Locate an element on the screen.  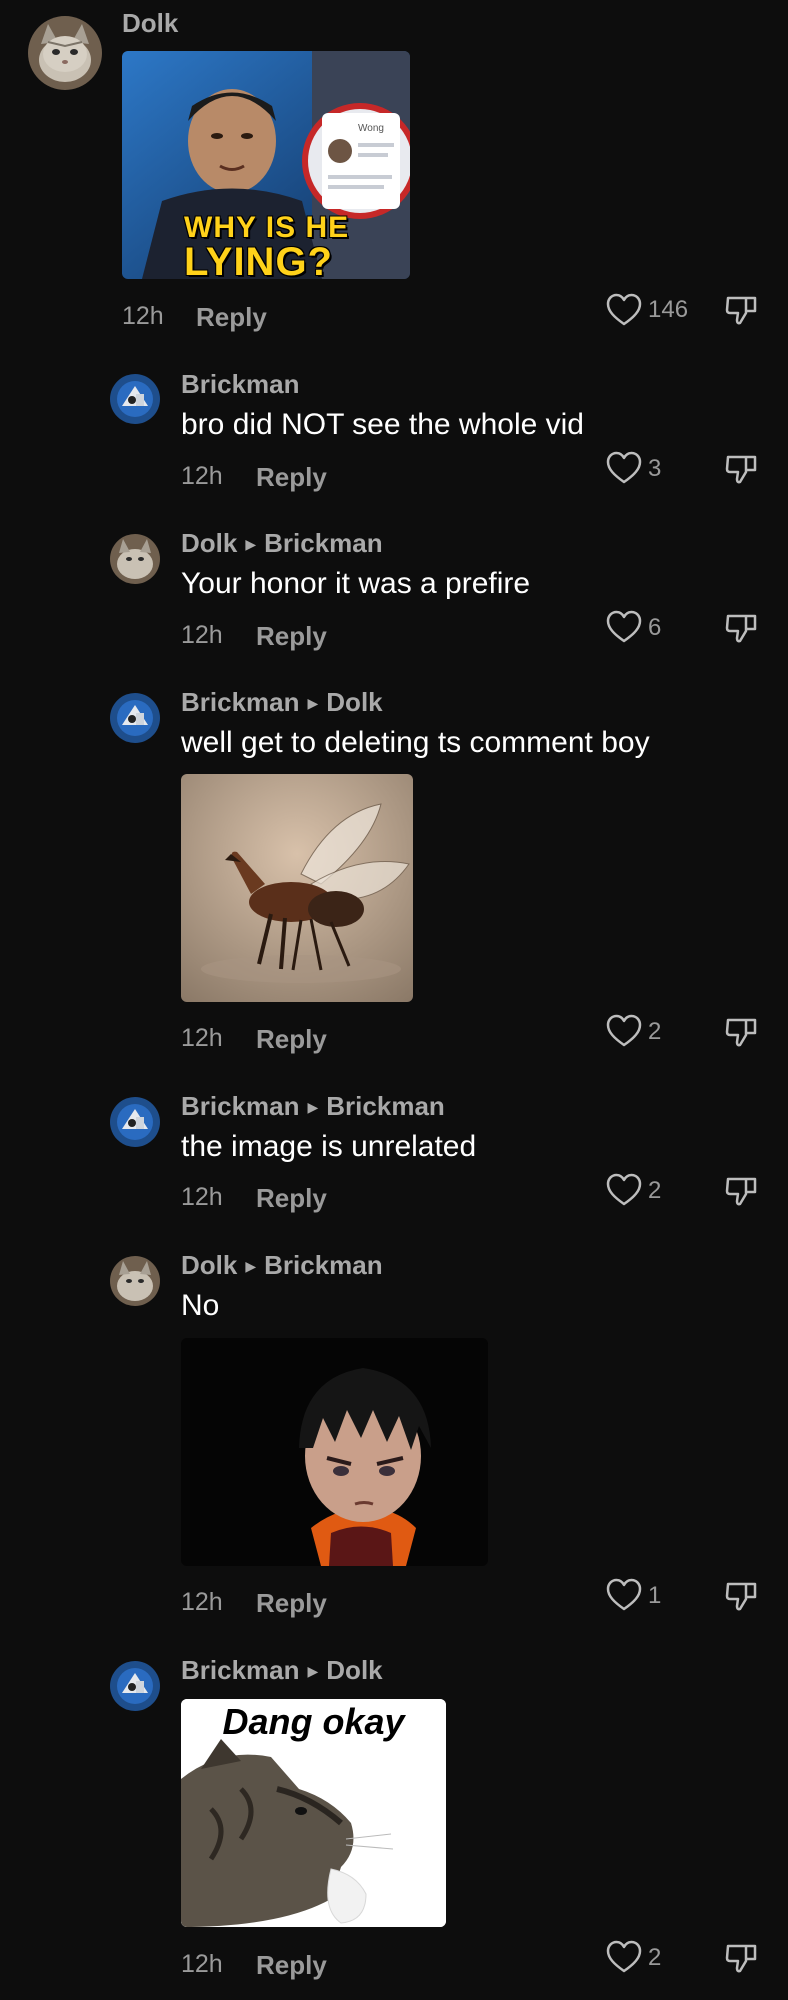
comment-text: well get to deleting ts comment boy is located at coordinates (415, 742).